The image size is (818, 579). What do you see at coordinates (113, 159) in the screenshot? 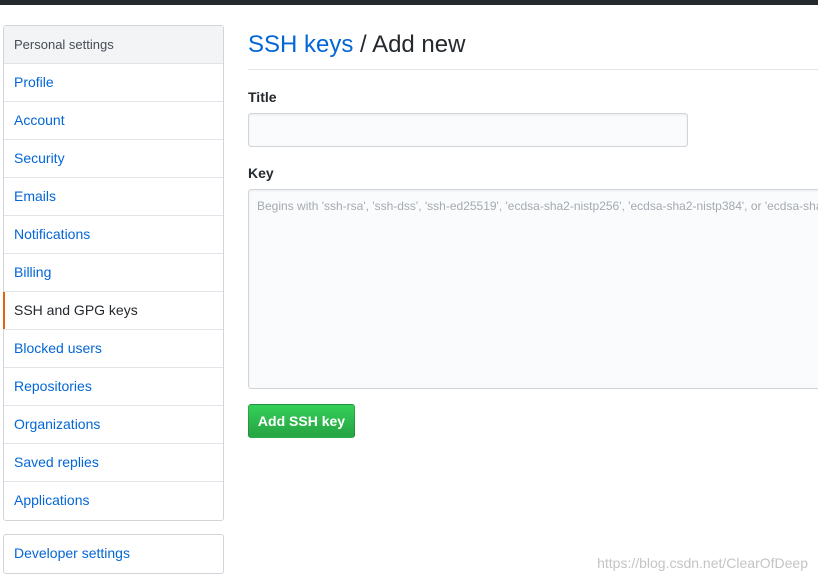
I see `sidebar-item-security: Security` at bounding box center [113, 159].